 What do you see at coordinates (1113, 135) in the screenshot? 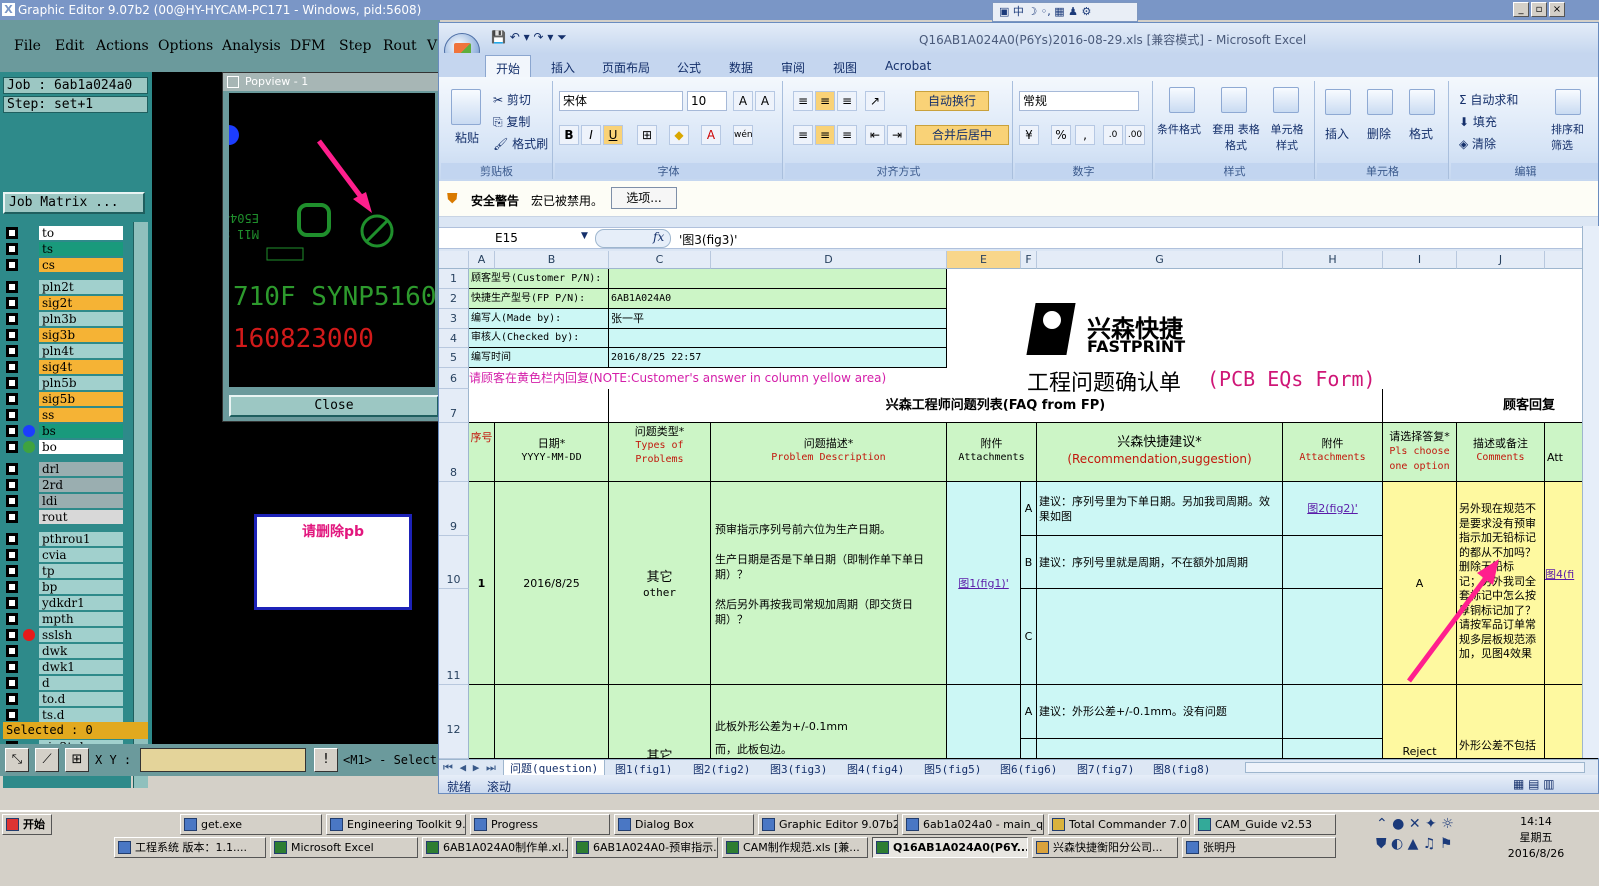
I see `increase-decimal-icon: .0` at bounding box center [1113, 135].